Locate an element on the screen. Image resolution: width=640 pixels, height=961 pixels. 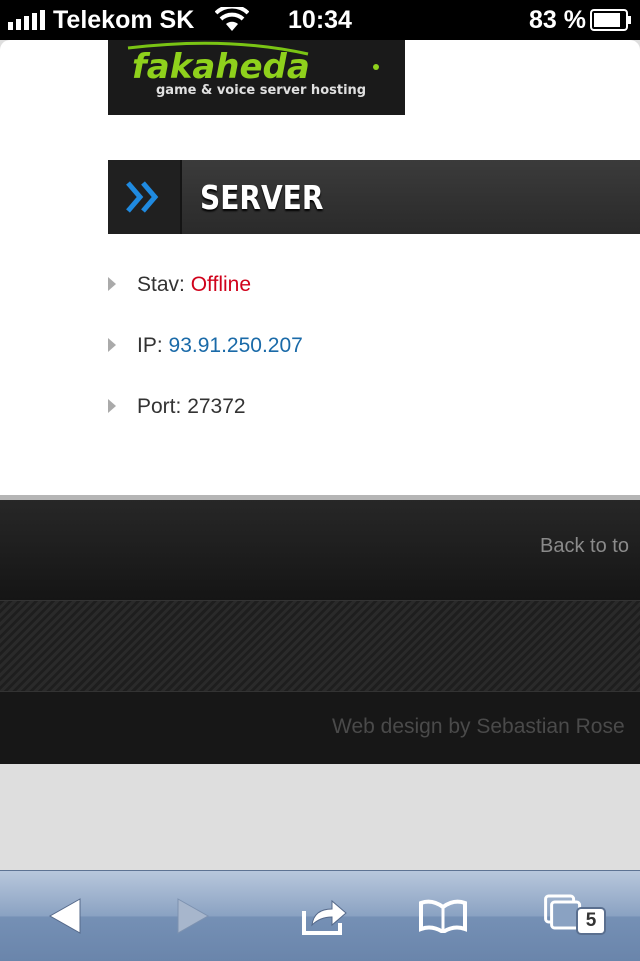
logo-tagline: game & voice server hosting is located at coordinates (261, 90).